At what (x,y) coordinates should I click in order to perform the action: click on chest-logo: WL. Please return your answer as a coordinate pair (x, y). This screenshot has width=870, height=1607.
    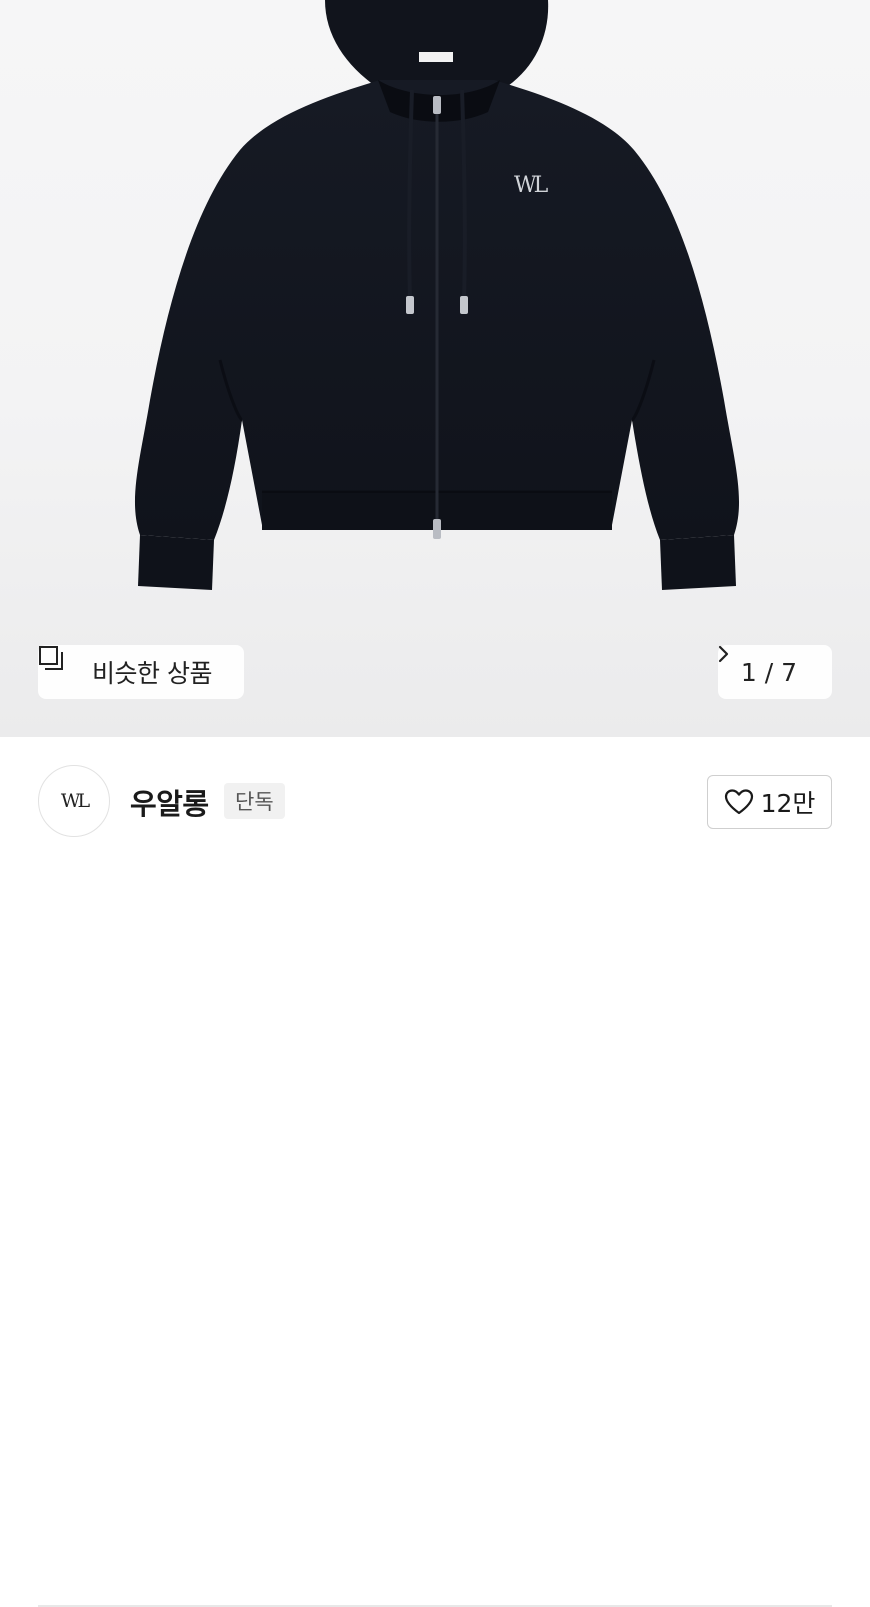
    Looking at the image, I should click on (531, 185).